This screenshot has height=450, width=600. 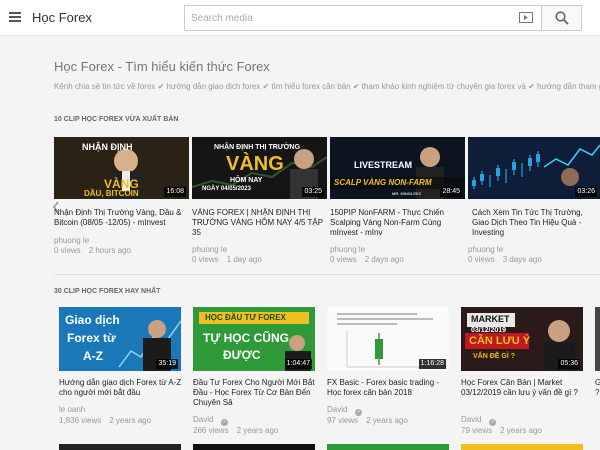 I want to click on video-stats: 0 views 2 hours ago, so click(x=92, y=251).